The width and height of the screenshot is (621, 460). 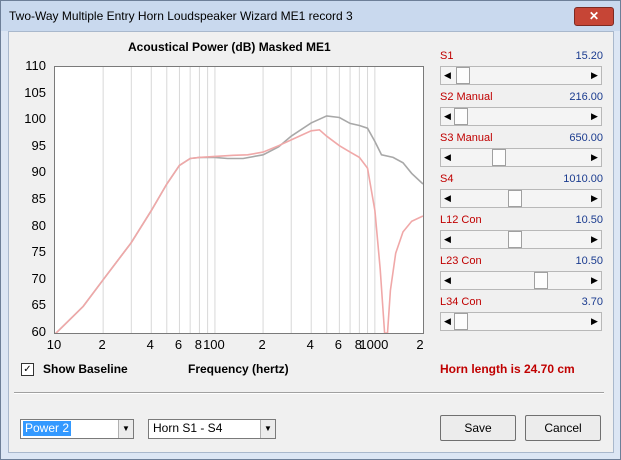 What do you see at coordinates (466, 97) in the screenshot?
I see `slider-label: S2 Manual` at bounding box center [466, 97].